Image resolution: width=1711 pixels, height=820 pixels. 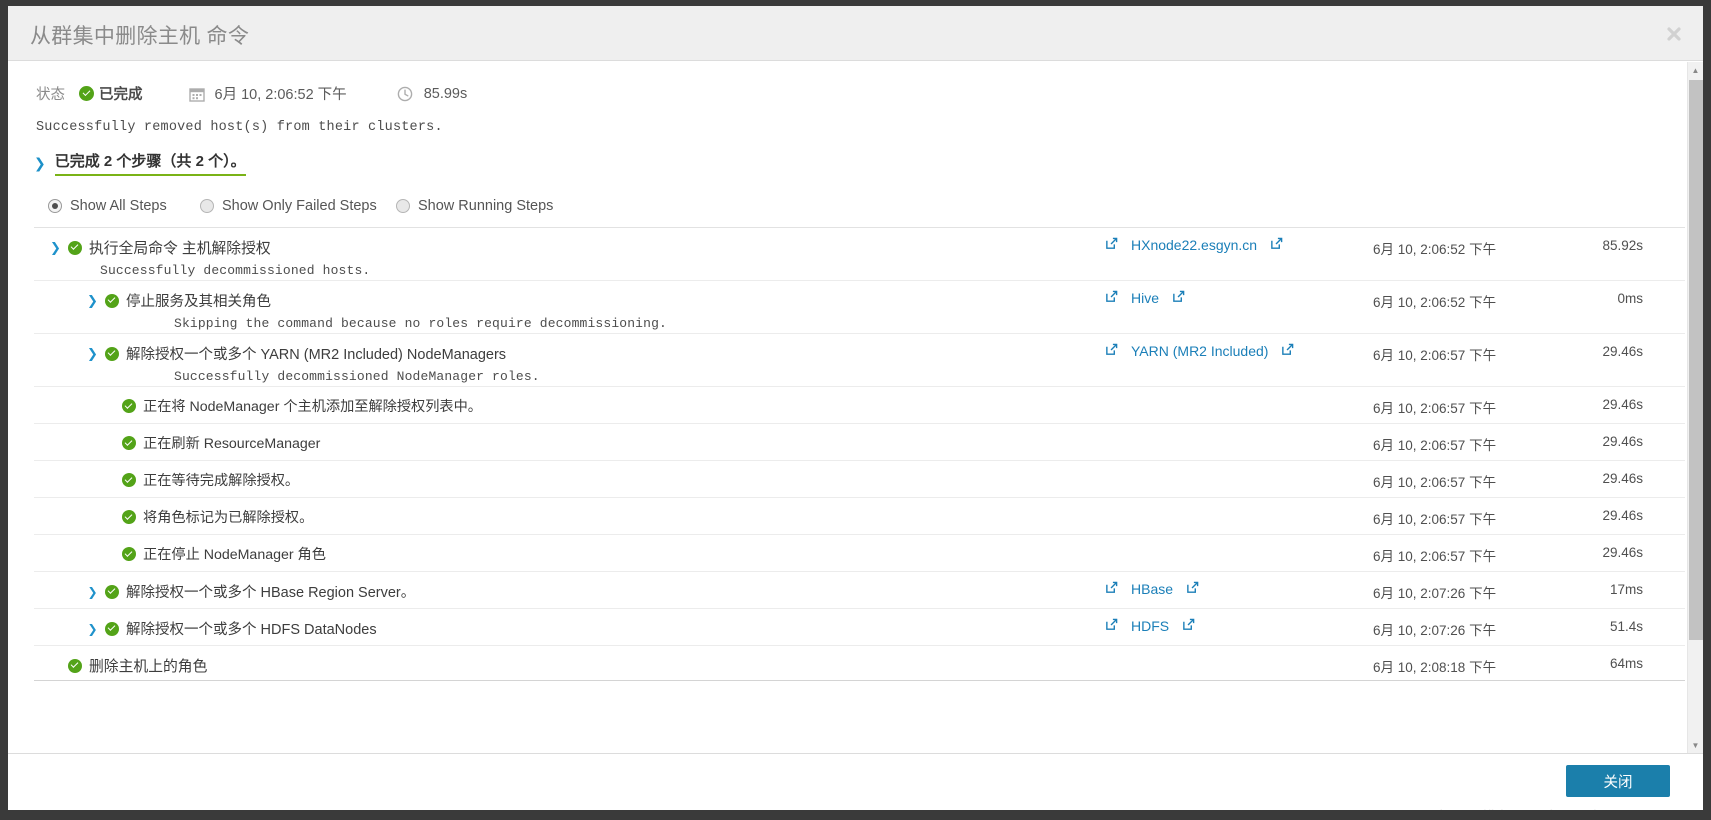 I want to click on step-target-link: HDFS, so click(x=1150, y=626).